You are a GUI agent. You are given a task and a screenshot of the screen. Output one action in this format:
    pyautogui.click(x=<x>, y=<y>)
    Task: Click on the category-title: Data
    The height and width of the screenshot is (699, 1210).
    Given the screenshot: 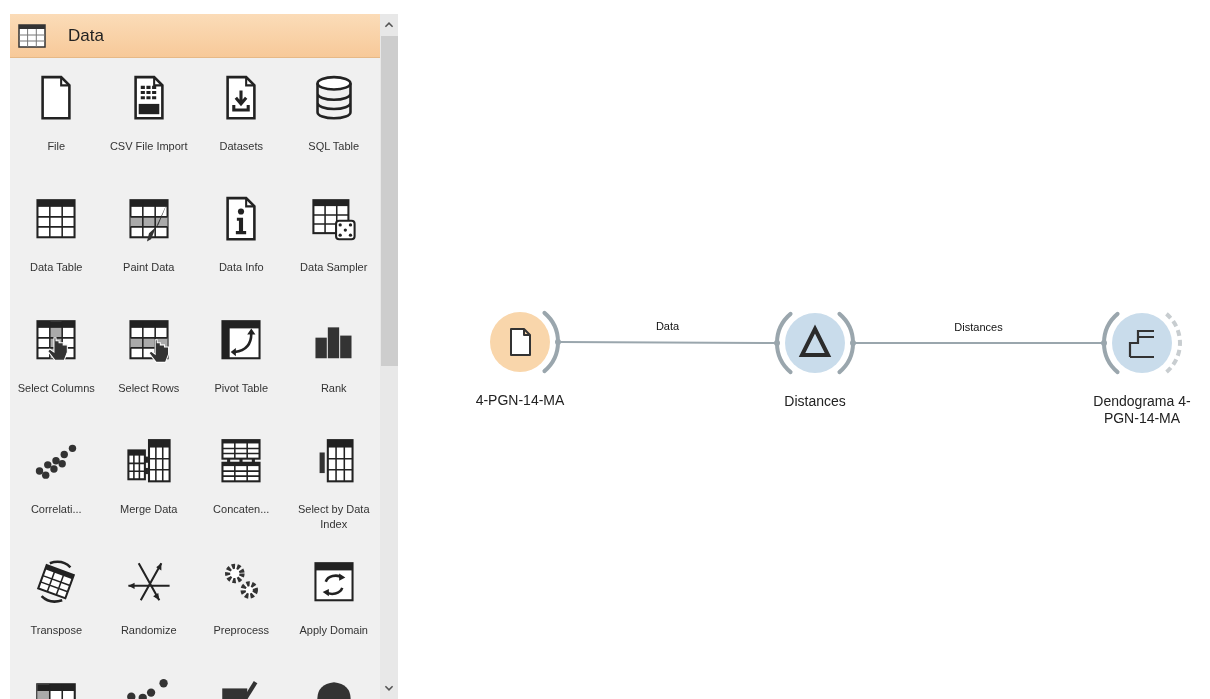 What is the action you would take?
    pyautogui.click(x=86, y=35)
    